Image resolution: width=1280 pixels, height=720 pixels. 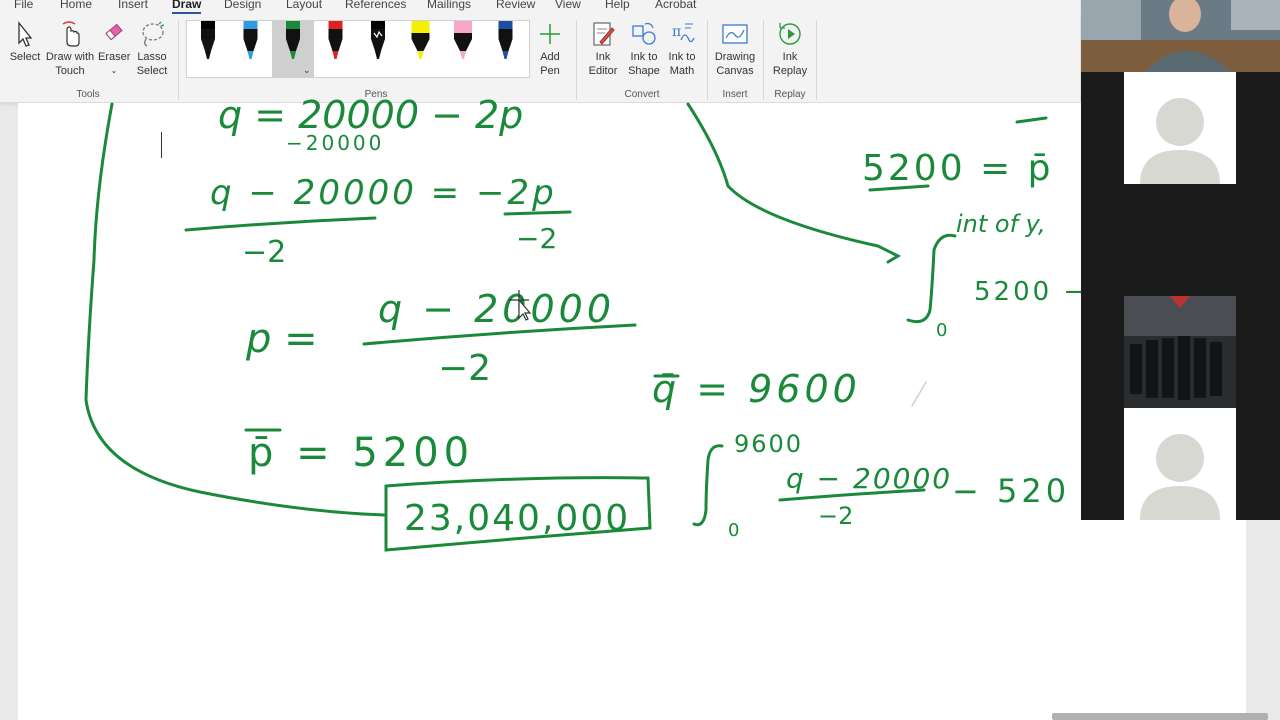 I want to click on ink-boxed-answer: 23,040,000, so click(x=517, y=518).